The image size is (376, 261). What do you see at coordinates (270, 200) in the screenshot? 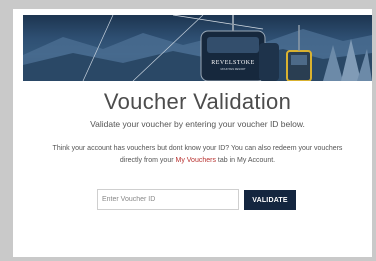
I see `validate-button: VALIDATE` at bounding box center [270, 200].